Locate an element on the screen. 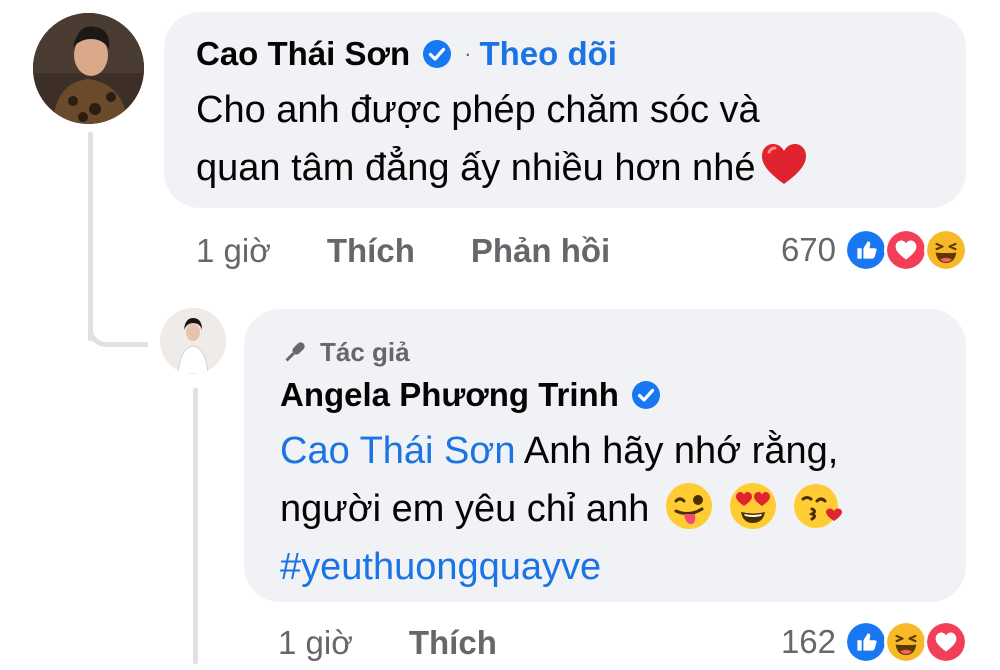 The width and height of the screenshot is (1000, 670). comment-text-line: quan tâm đẳng ấy nhiều hơn nhé is located at coordinates (476, 168).